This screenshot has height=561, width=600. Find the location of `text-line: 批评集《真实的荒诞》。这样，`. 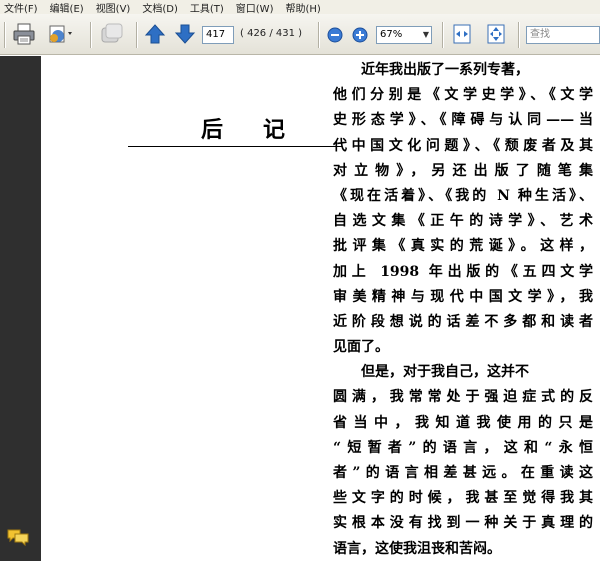

text-line: 批评集《真实的荒诞》。这样， is located at coordinates (463, 246).